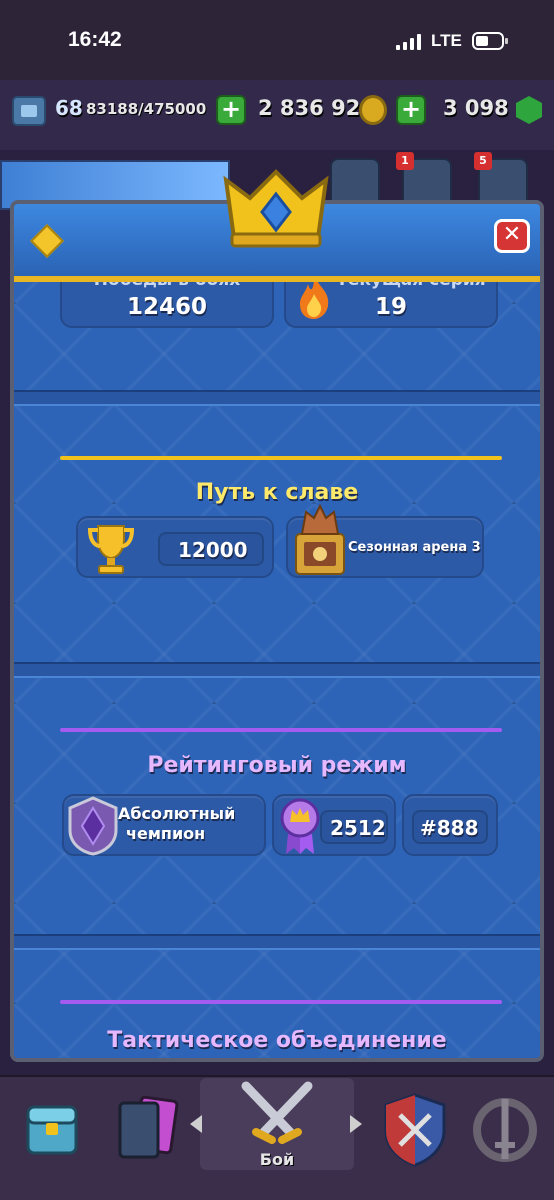  Describe the element at coordinates (167, 307) in the screenshot. I see `wins-value: 12460` at that location.